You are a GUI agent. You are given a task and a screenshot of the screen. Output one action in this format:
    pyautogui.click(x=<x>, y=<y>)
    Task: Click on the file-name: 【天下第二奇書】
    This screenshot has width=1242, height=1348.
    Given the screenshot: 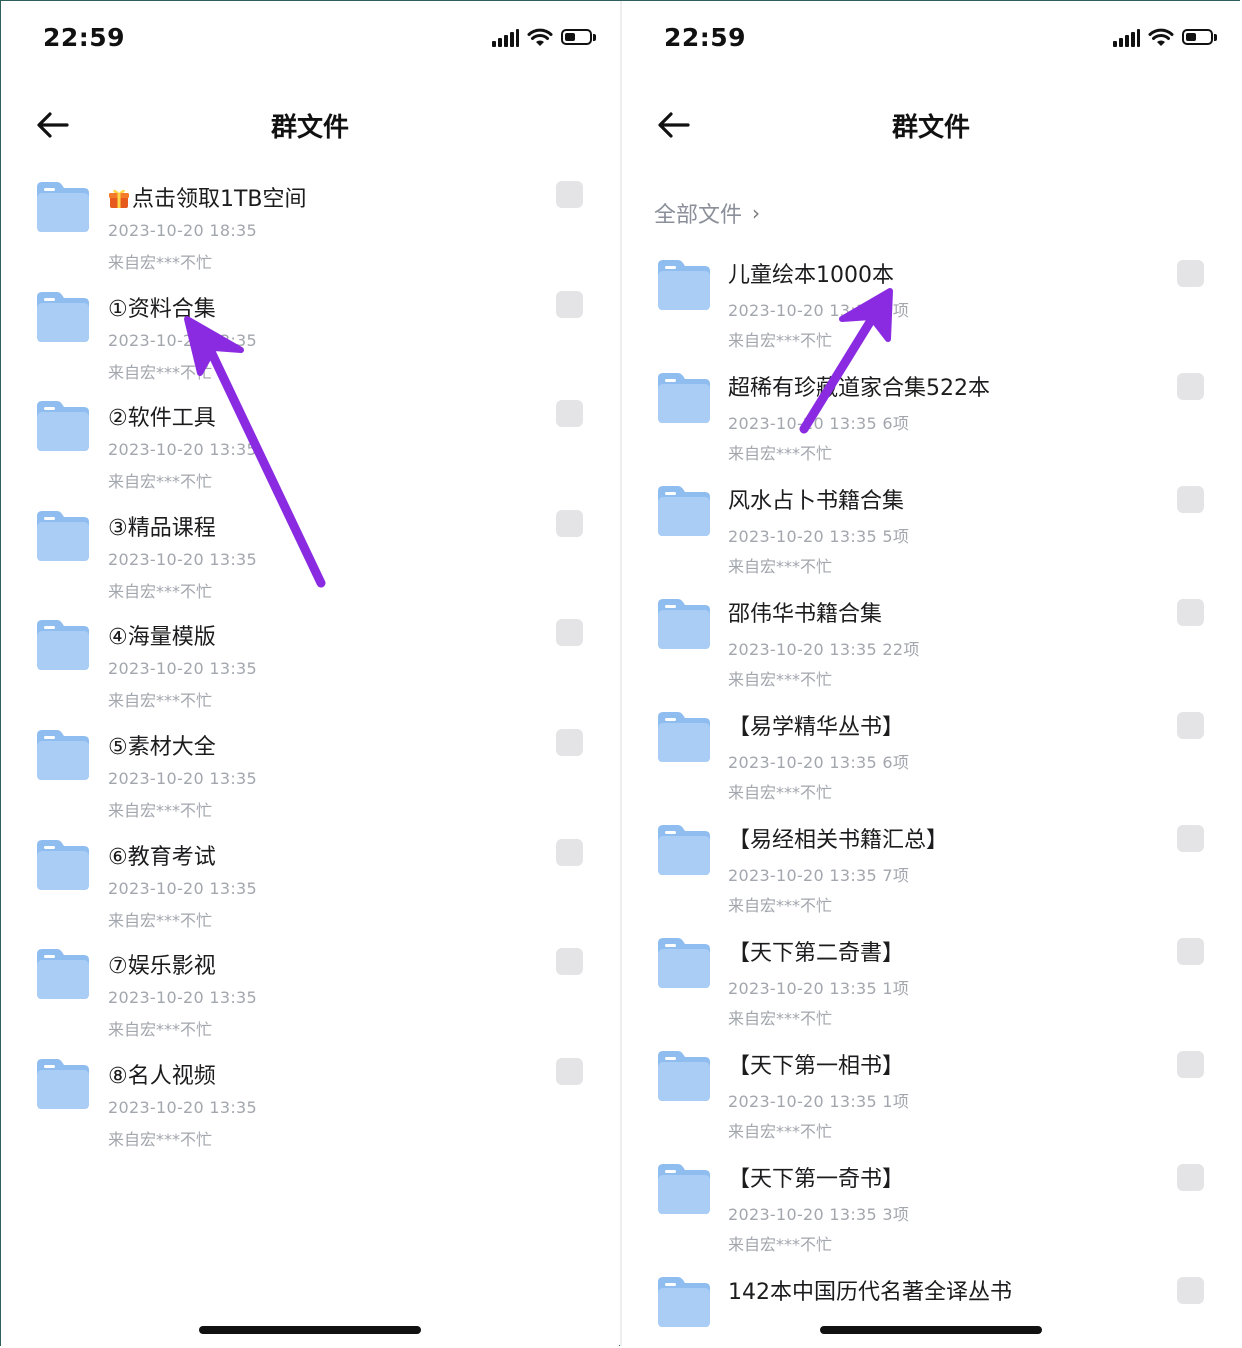 What is the action you would take?
    pyautogui.click(x=816, y=953)
    